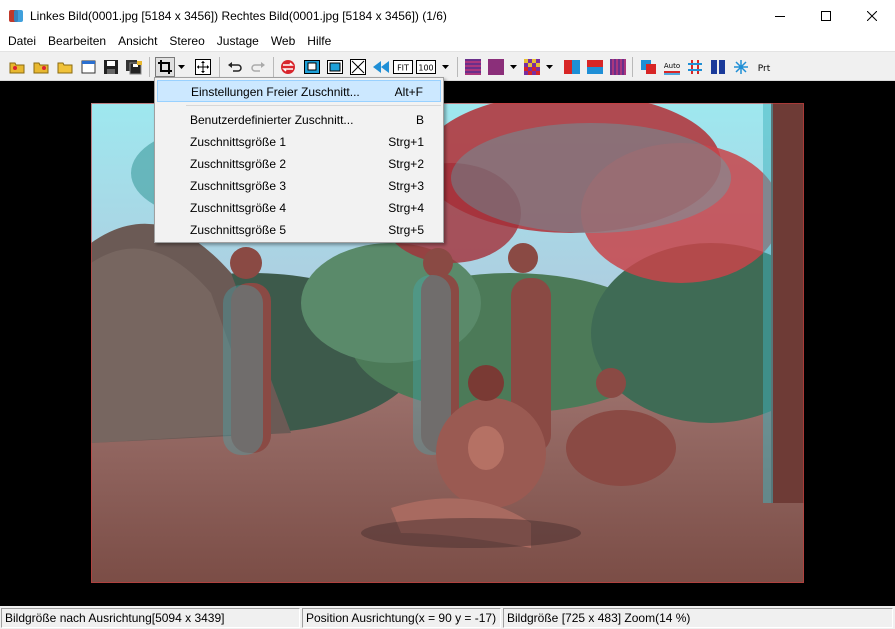  What do you see at coordinates (238, 230) in the screenshot?
I see `menu-item-label: Zuschnittsgröße 5` at bounding box center [238, 230].